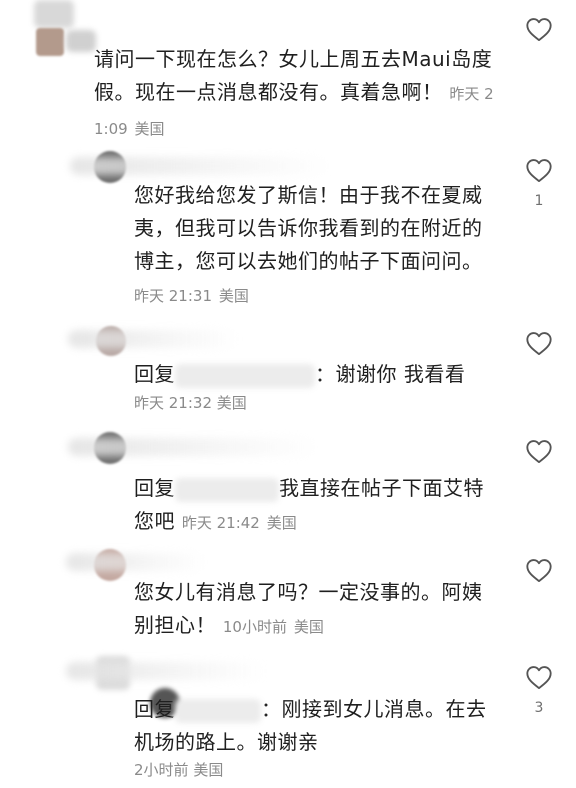 The height and width of the screenshot is (788, 576). I want to click on like-button: 3, so click(539, 690).